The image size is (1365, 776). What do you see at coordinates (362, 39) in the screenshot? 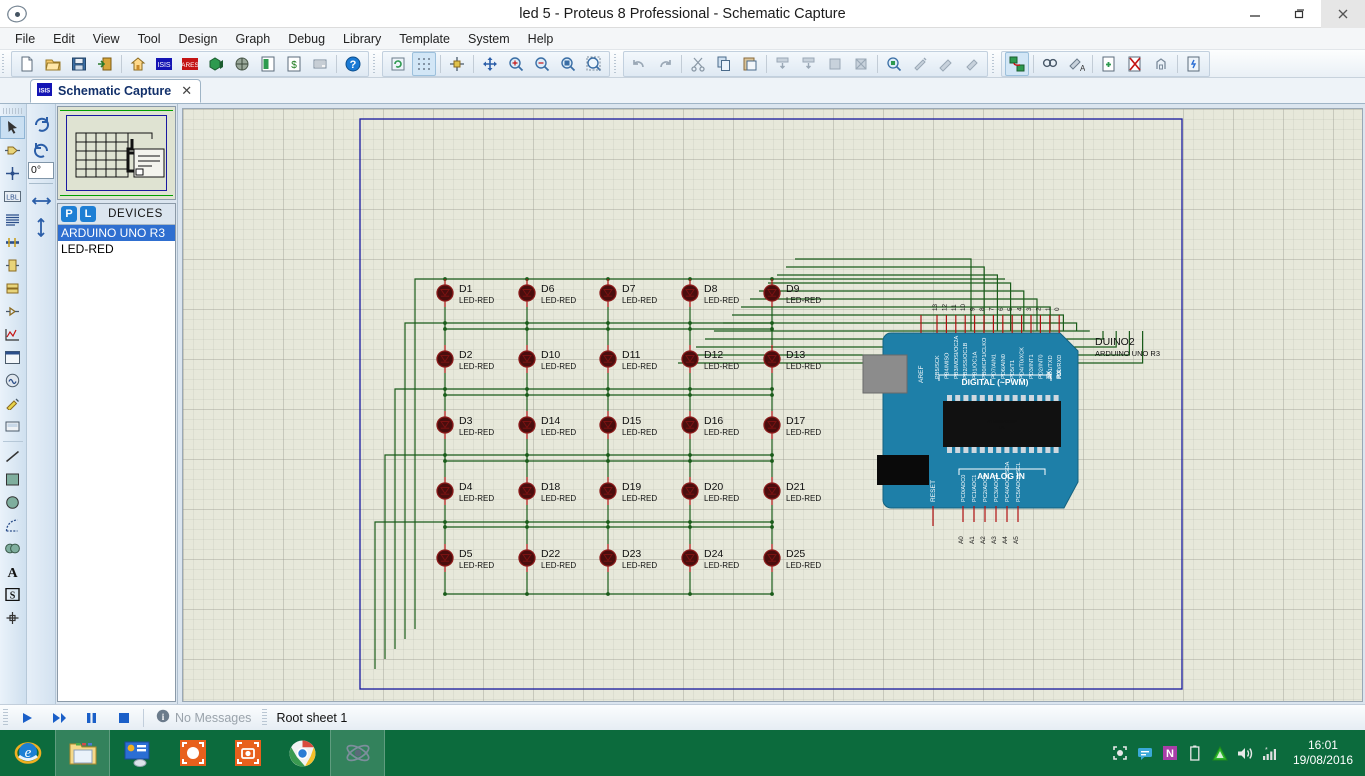
I see `menu-item-library: Library` at bounding box center [362, 39].